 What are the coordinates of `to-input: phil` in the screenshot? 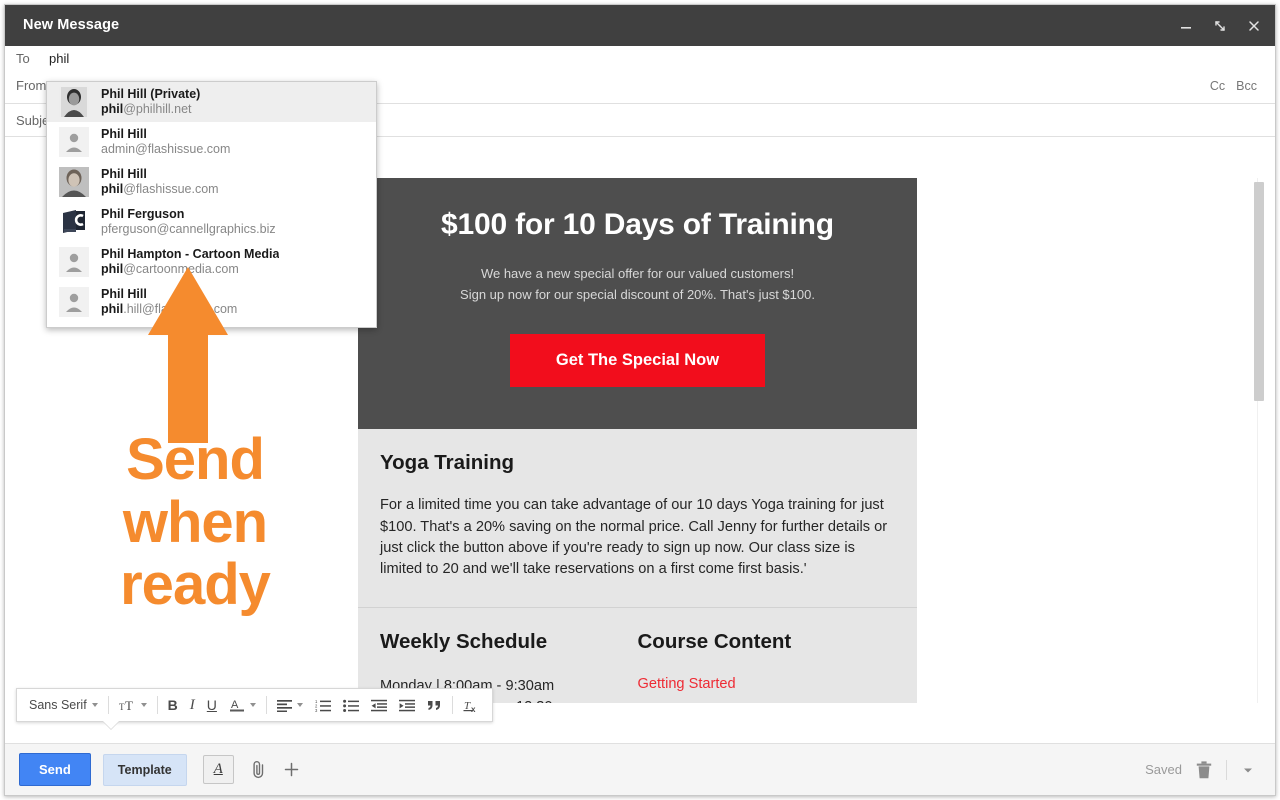 It's located at (59, 58).